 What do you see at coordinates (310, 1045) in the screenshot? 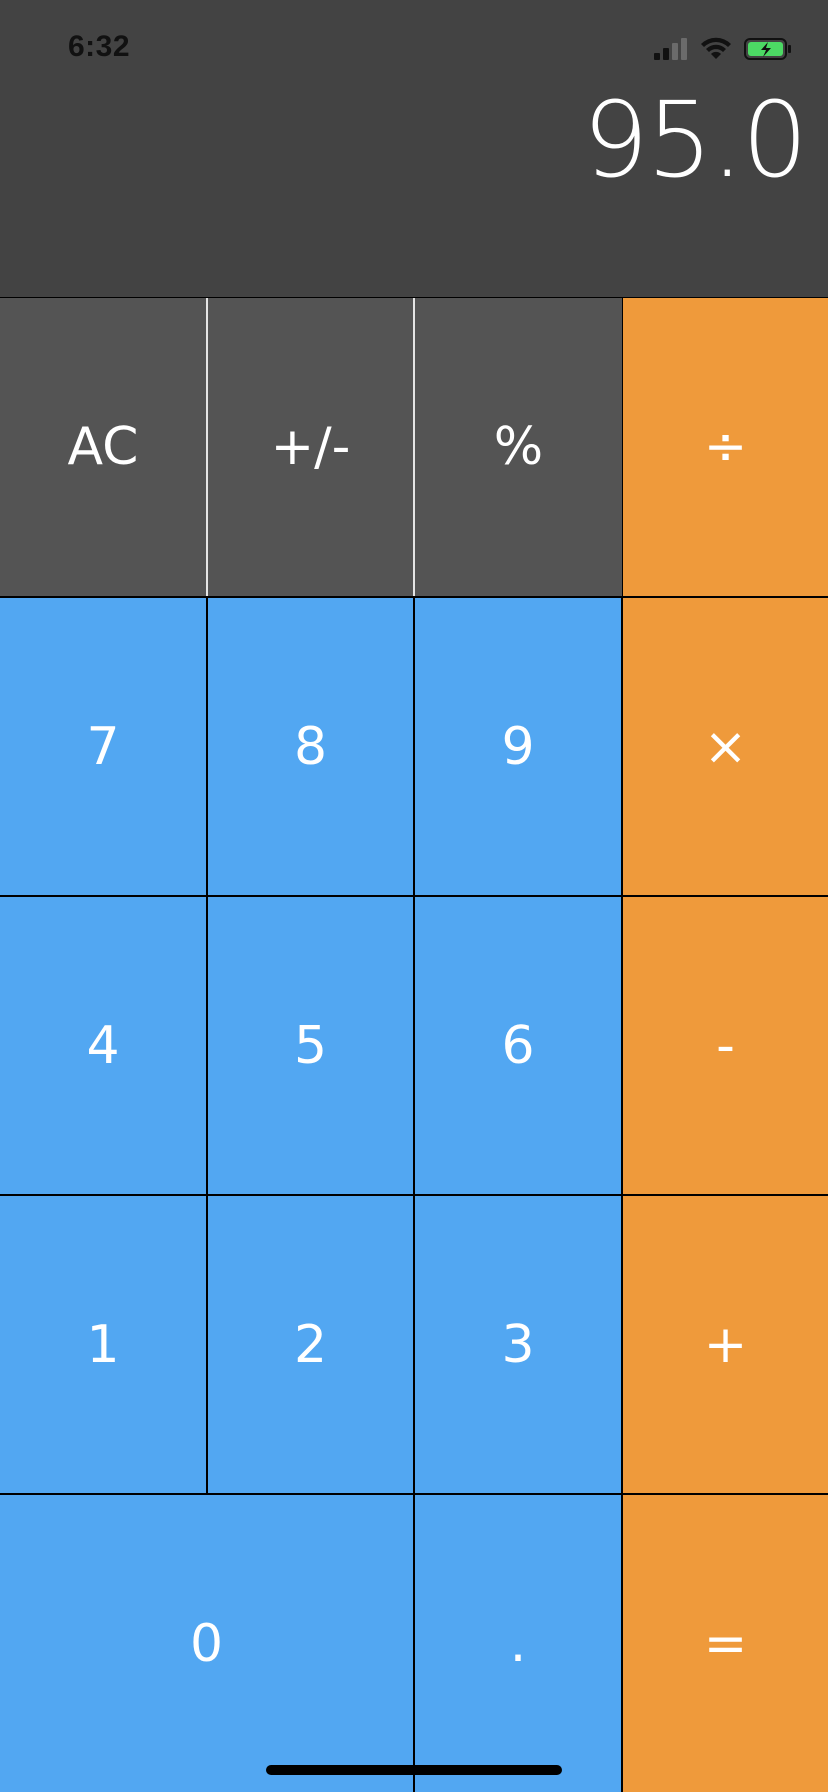
I see `digit-5-button: 5` at bounding box center [310, 1045].